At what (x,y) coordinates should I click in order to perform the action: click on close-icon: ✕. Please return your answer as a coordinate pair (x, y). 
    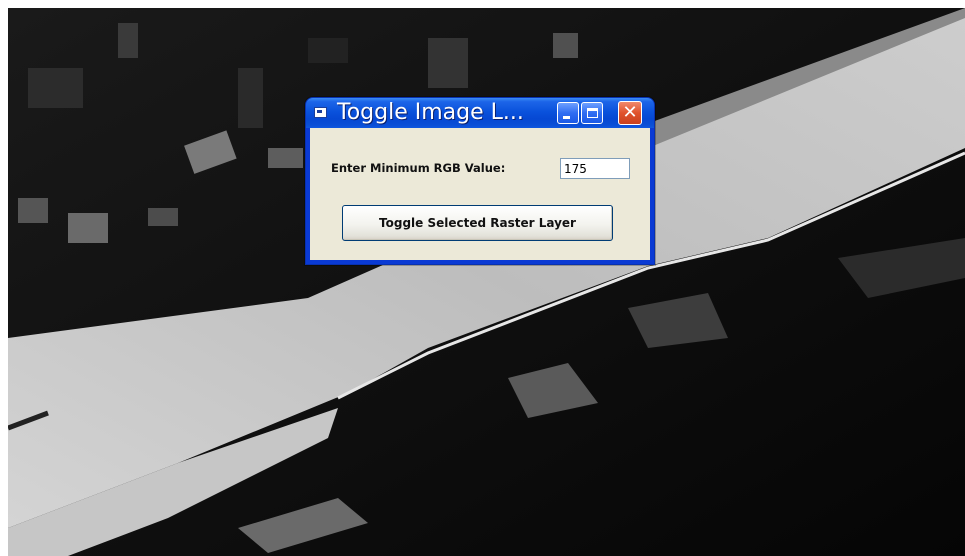
    Looking at the image, I should click on (630, 112).